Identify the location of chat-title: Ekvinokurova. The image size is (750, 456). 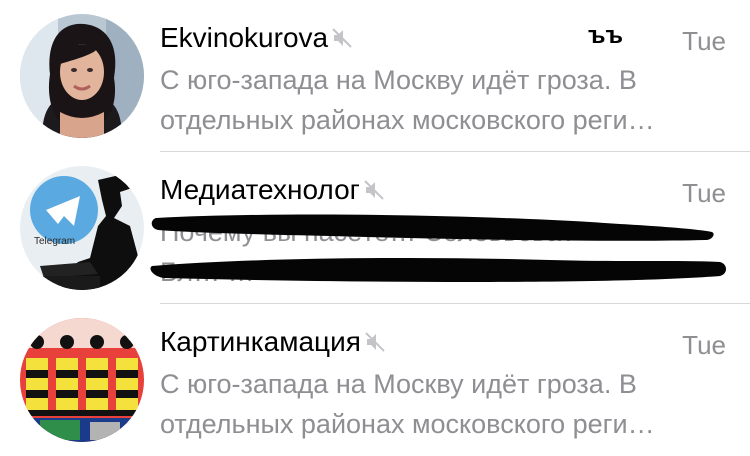
(256, 39).